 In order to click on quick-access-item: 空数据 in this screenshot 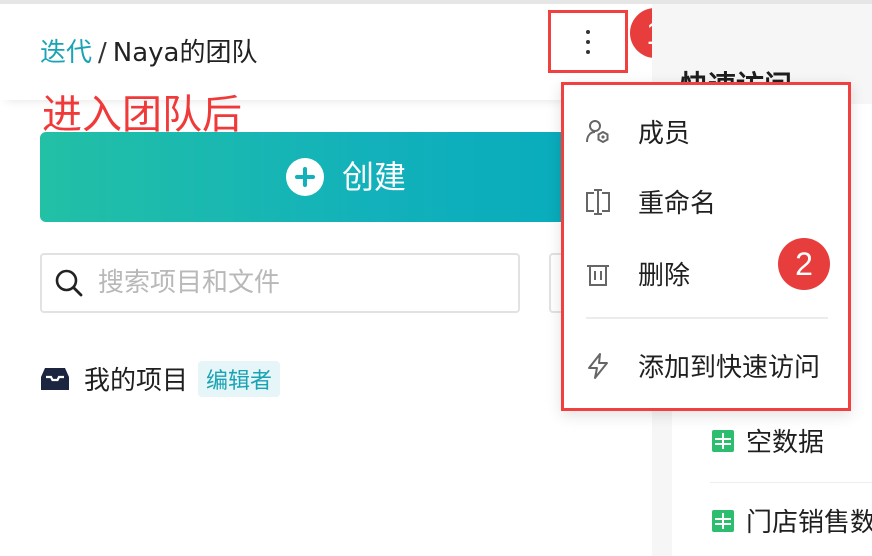, I will do `click(768, 440)`.